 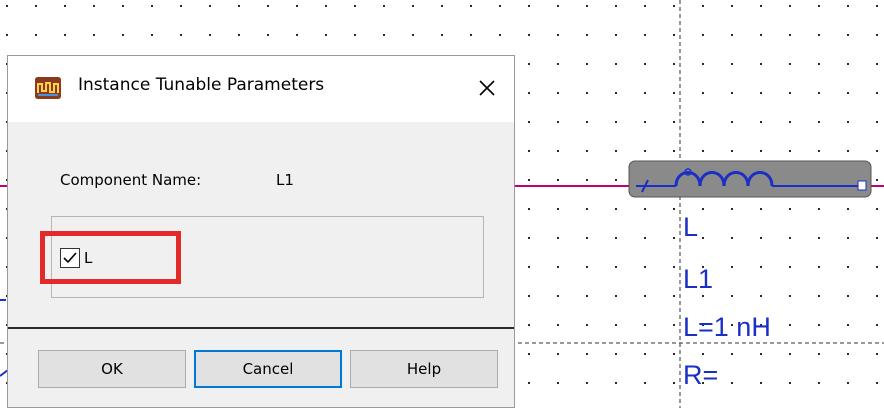 What do you see at coordinates (201, 85) in the screenshot?
I see `dialog-title: Instance Tunable Parameters` at bounding box center [201, 85].